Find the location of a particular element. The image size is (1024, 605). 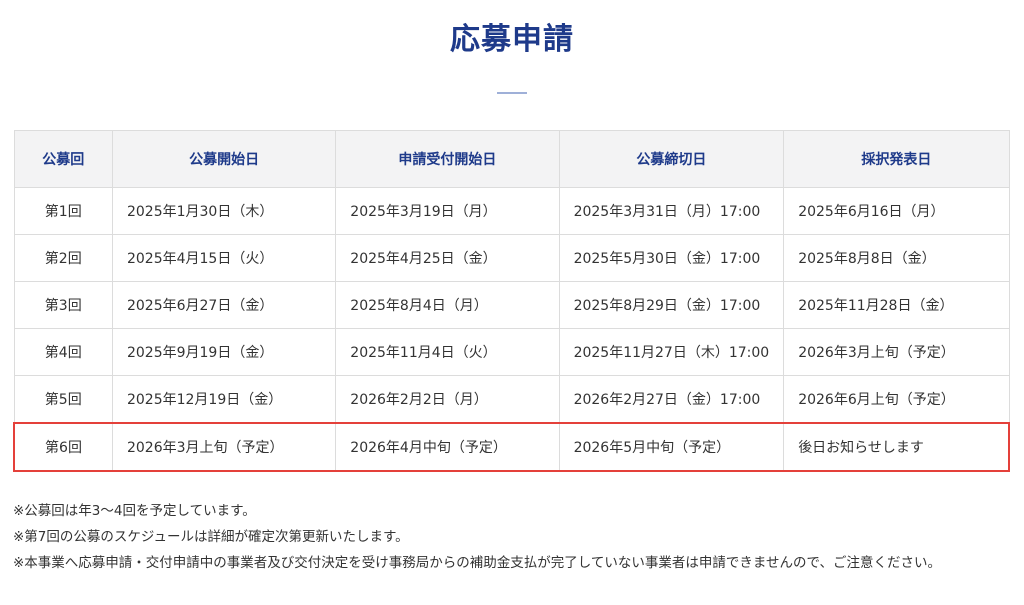

round-cell: 第6回 is located at coordinates (62, 447).